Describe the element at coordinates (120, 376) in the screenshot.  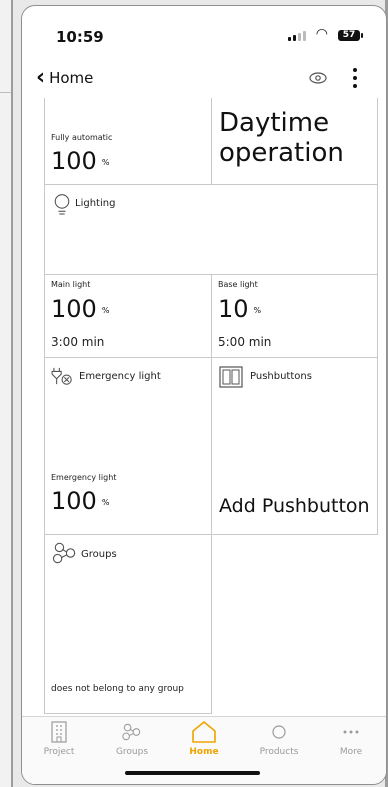
I see `emergency-light-title: Emergency light` at that location.